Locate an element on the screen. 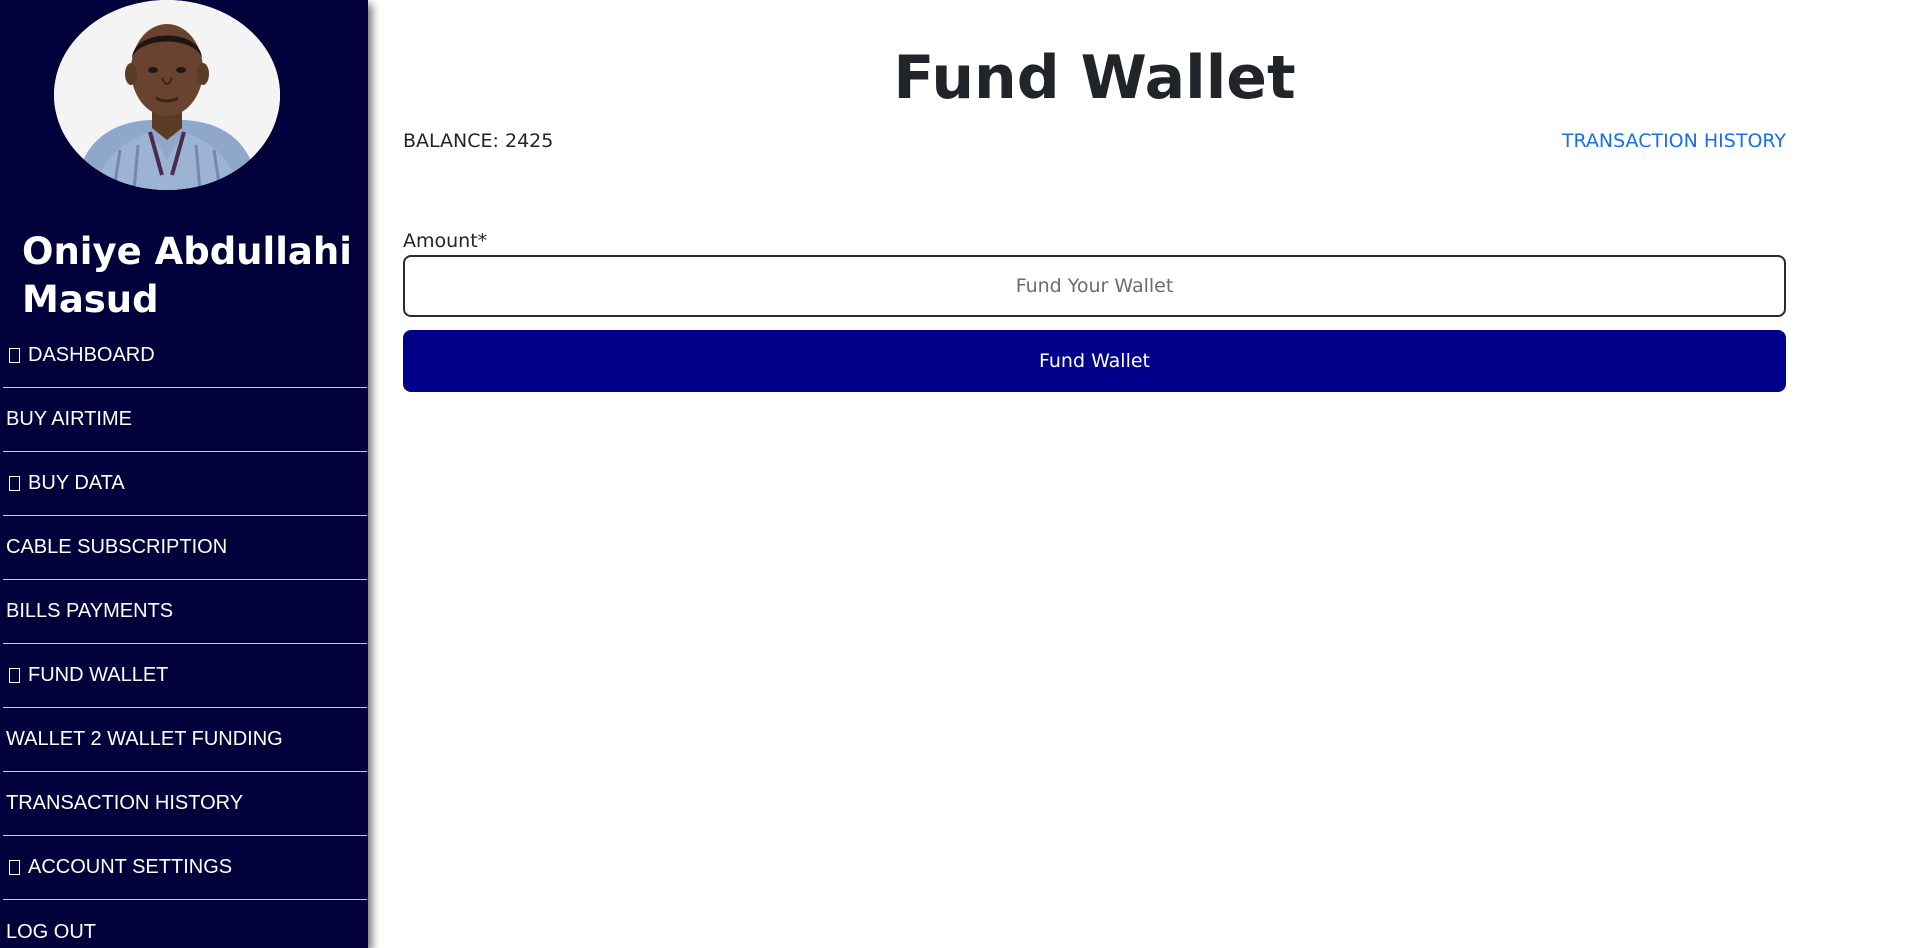  sidebar-item-label: BUY AIRTIME is located at coordinates (69, 419).